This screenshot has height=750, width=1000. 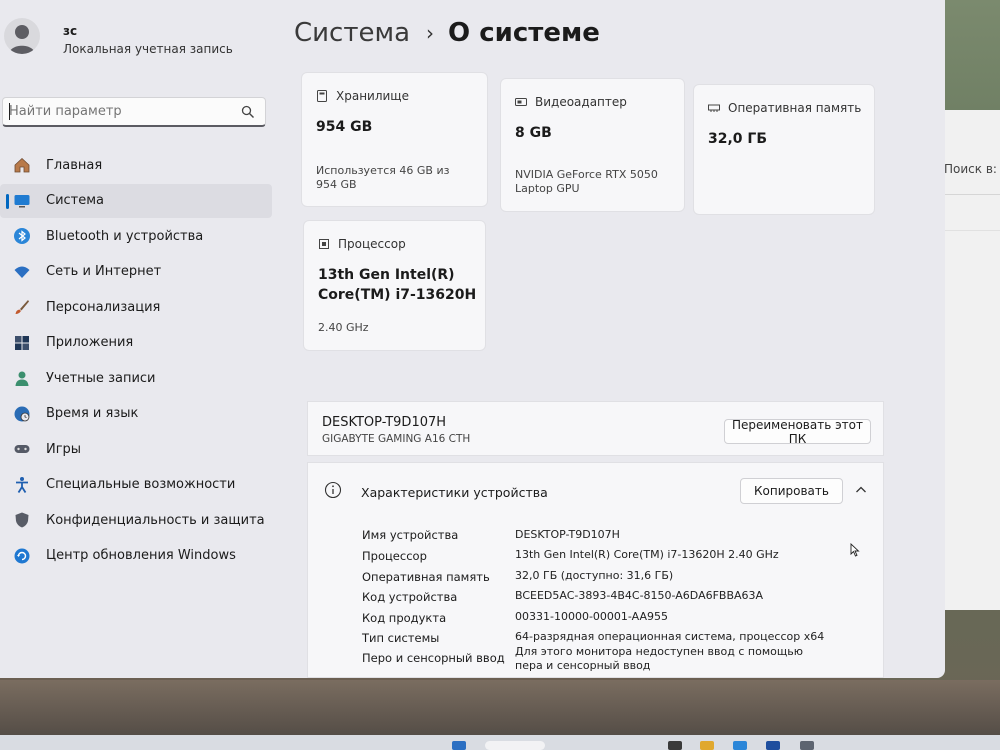 What do you see at coordinates (383, 177) in the screenshot?
I see `storage-detail: Используется 46 GB из 954 GB` at bounding box center [383, 177].